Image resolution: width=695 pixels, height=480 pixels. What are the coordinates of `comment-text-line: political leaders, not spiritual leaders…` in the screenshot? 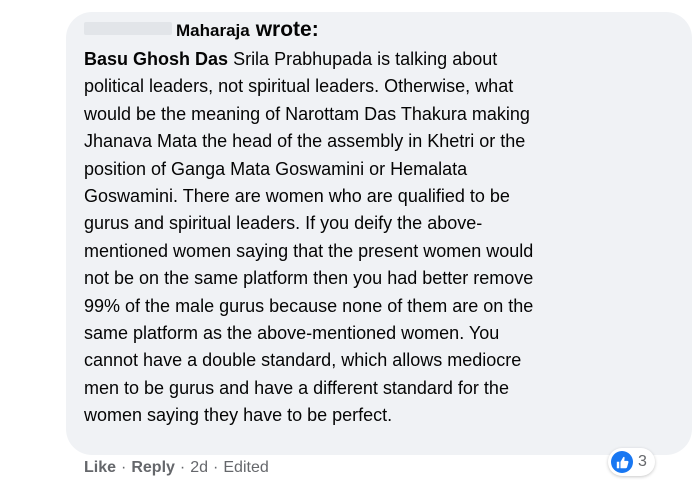 It's located at (299, 86).